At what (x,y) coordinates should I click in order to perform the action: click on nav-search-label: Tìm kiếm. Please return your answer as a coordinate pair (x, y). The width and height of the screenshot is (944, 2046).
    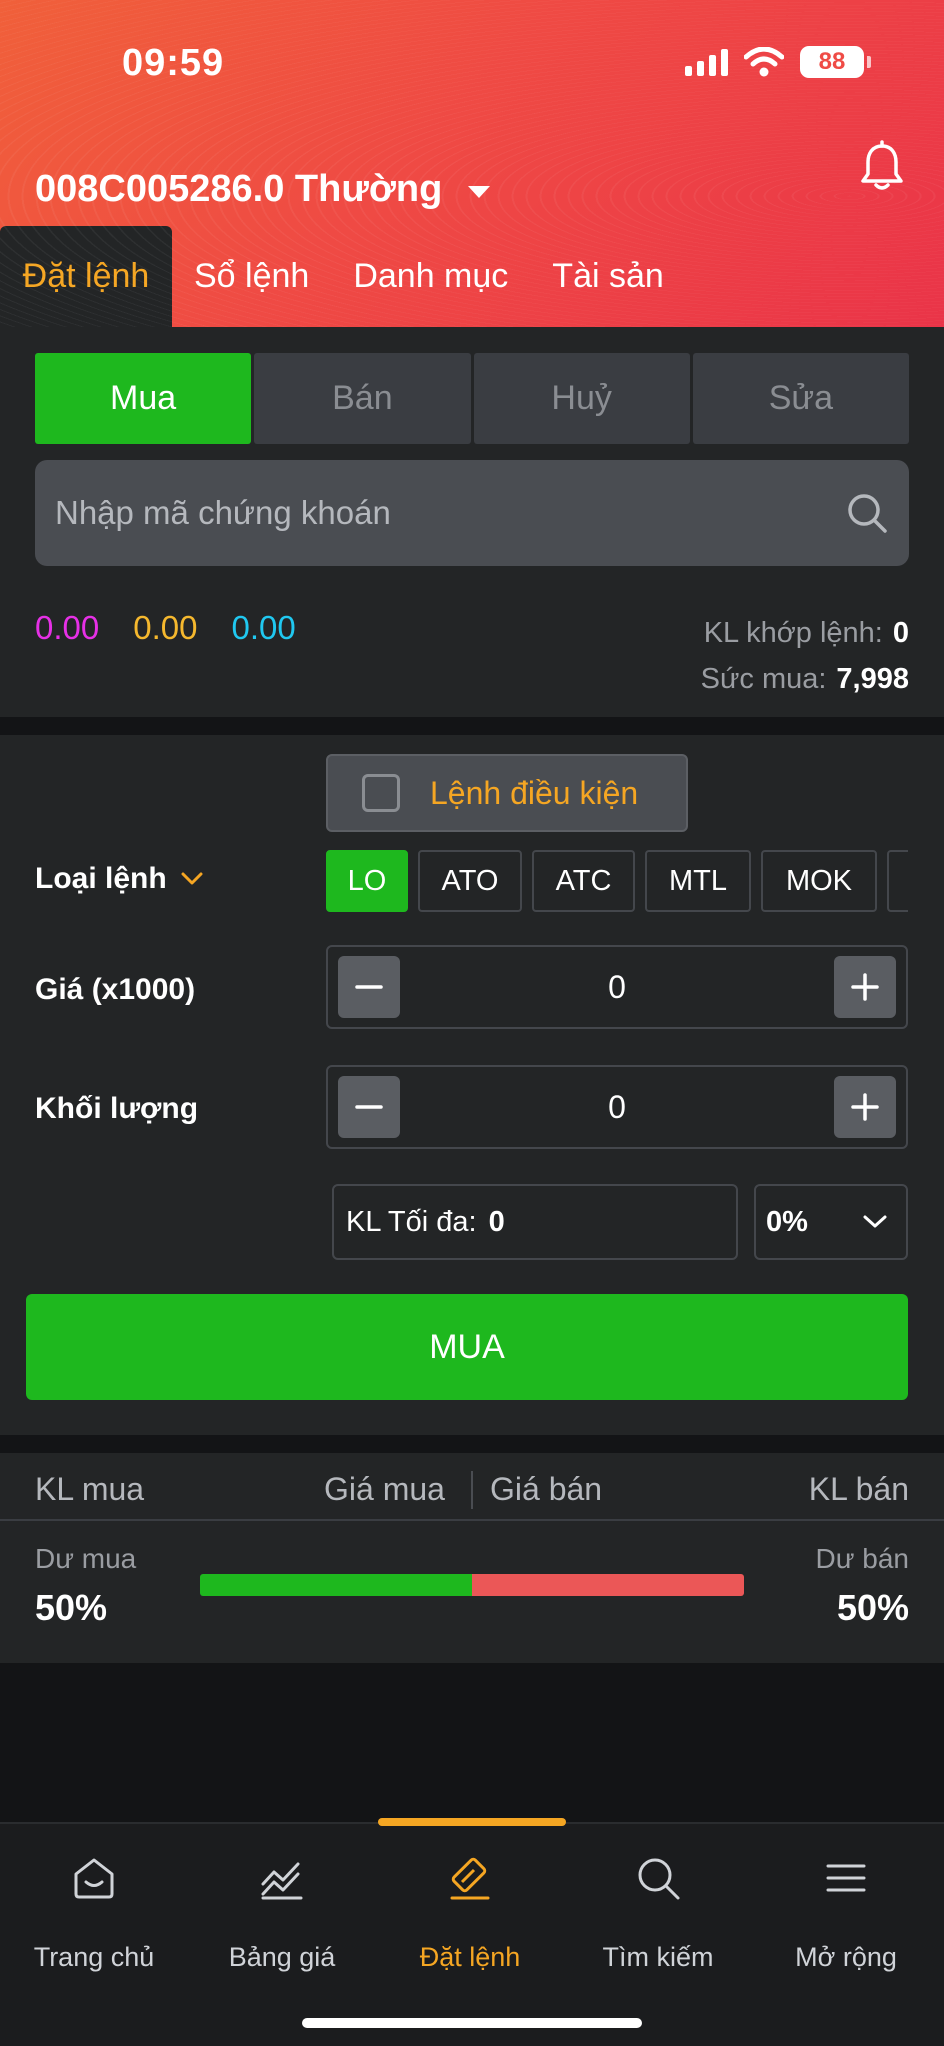
    Looking at the image, I should click on (658, 1957).